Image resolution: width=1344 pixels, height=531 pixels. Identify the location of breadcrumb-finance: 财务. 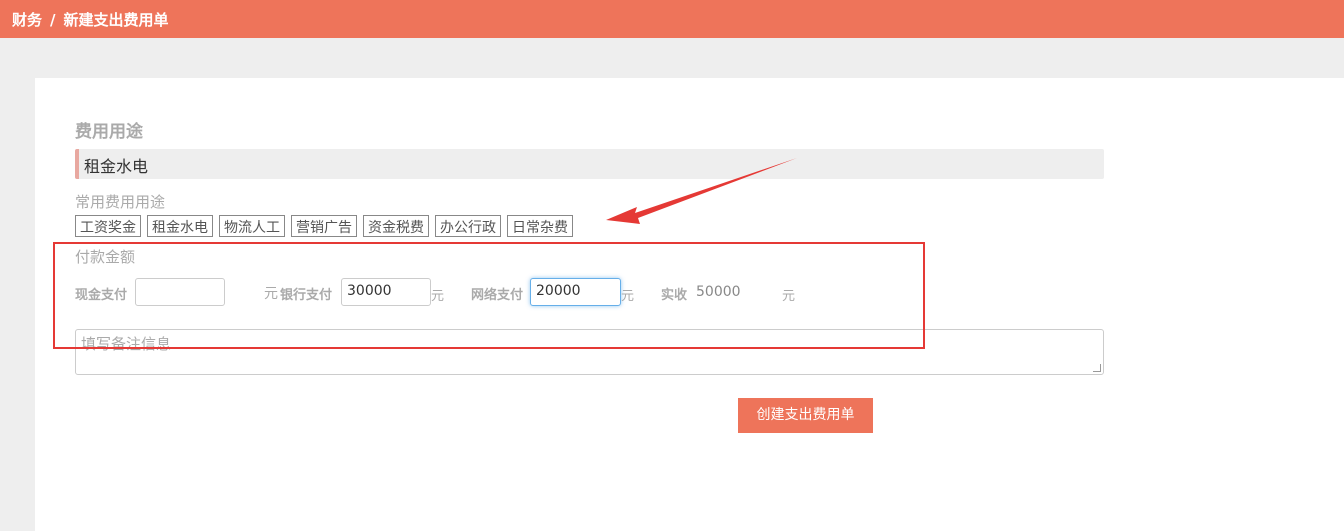
(27, 20).